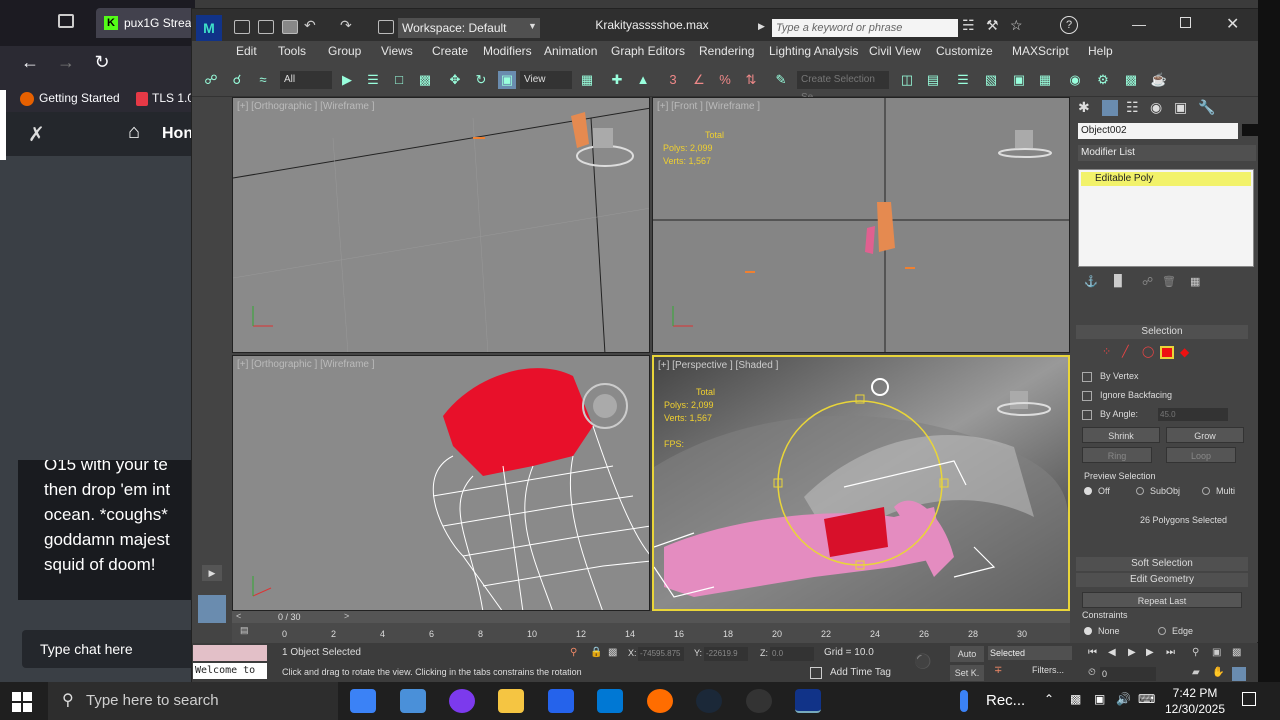 This screenshot has height=720, width=1280. Describe the element at coordinates (843, 87) in the screenshot. I see `named-selection-set-dropdown: Create Selection Se` at that location.